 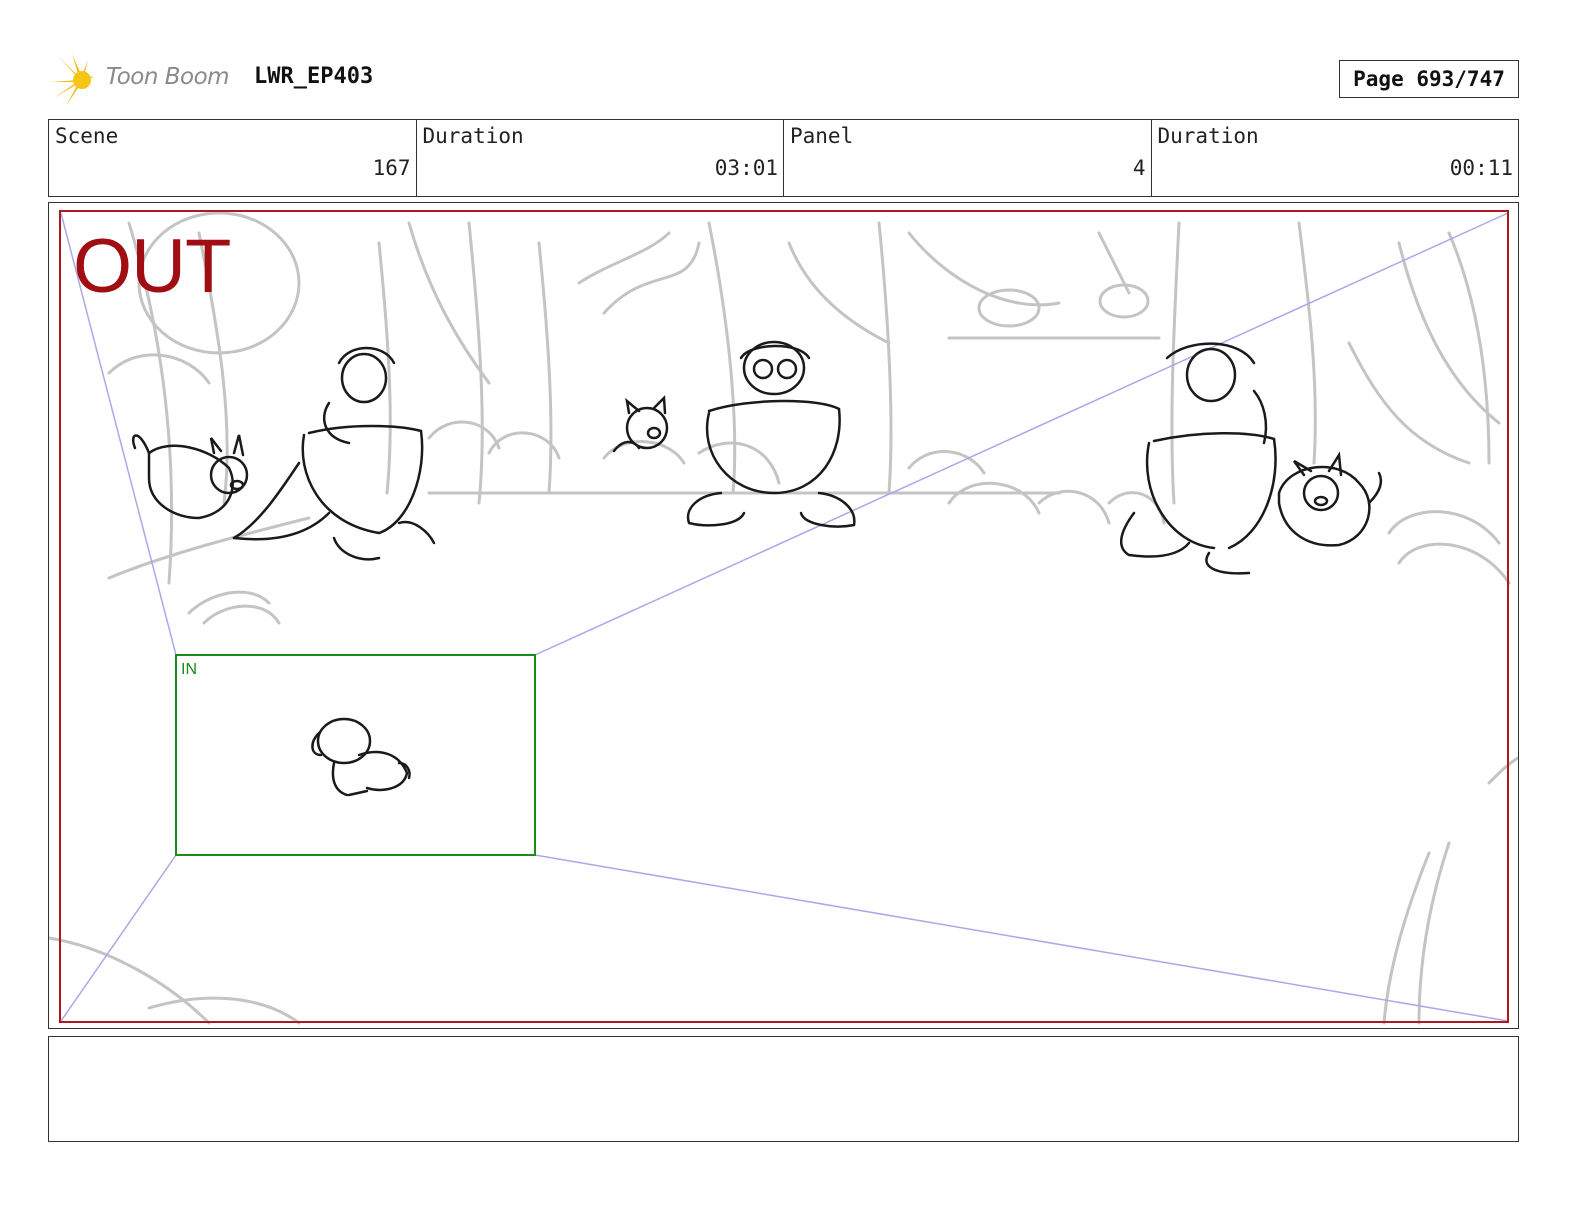 What do you see at coordinates (1139, 168) in the screenshot?
I see `panel-value: 4` at bounding box center [1139, 168].